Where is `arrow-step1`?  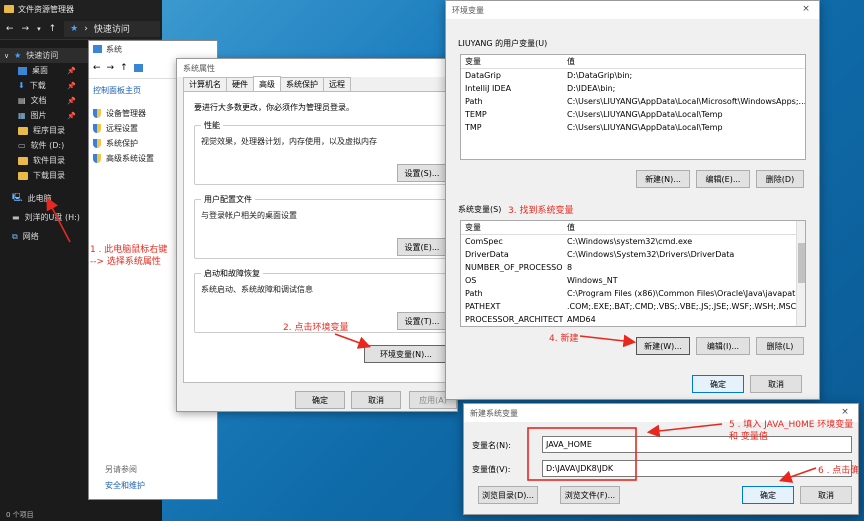
arrow-step1 is located at coordinates (58, 220).